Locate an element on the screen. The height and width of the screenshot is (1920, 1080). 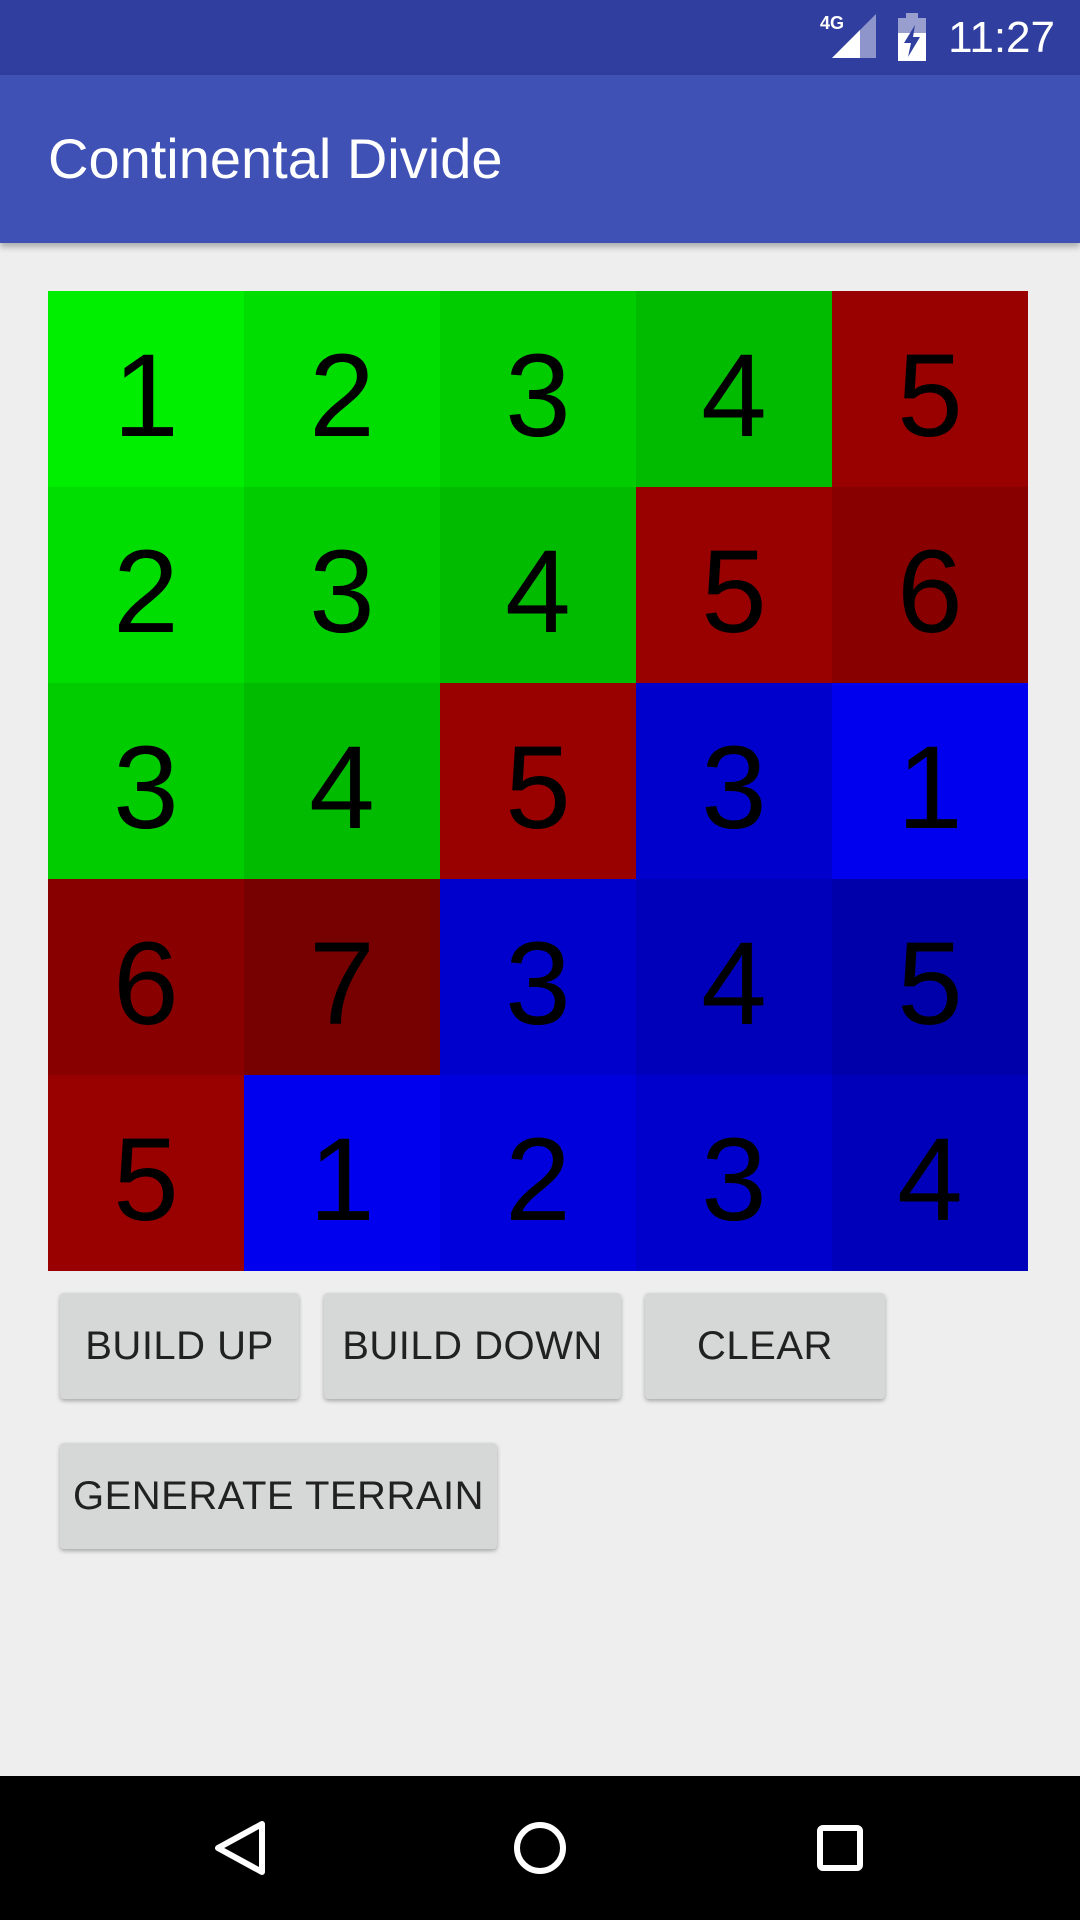
app-title: Continental Divide is located at coordinates (275, 158).